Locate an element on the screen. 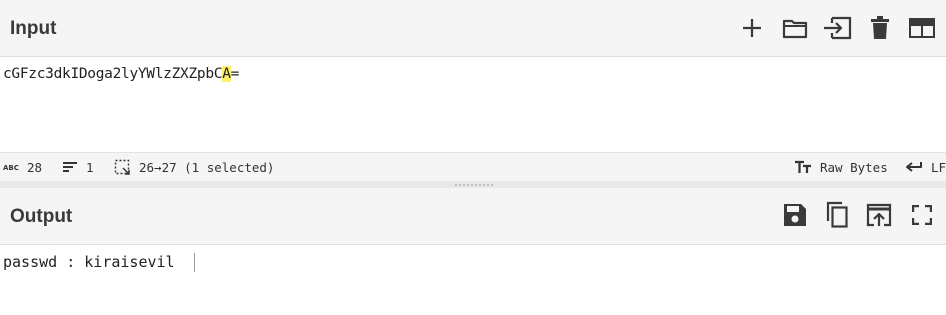 The image size is (946, 315). save-icon is located at coordinates (795, 215).